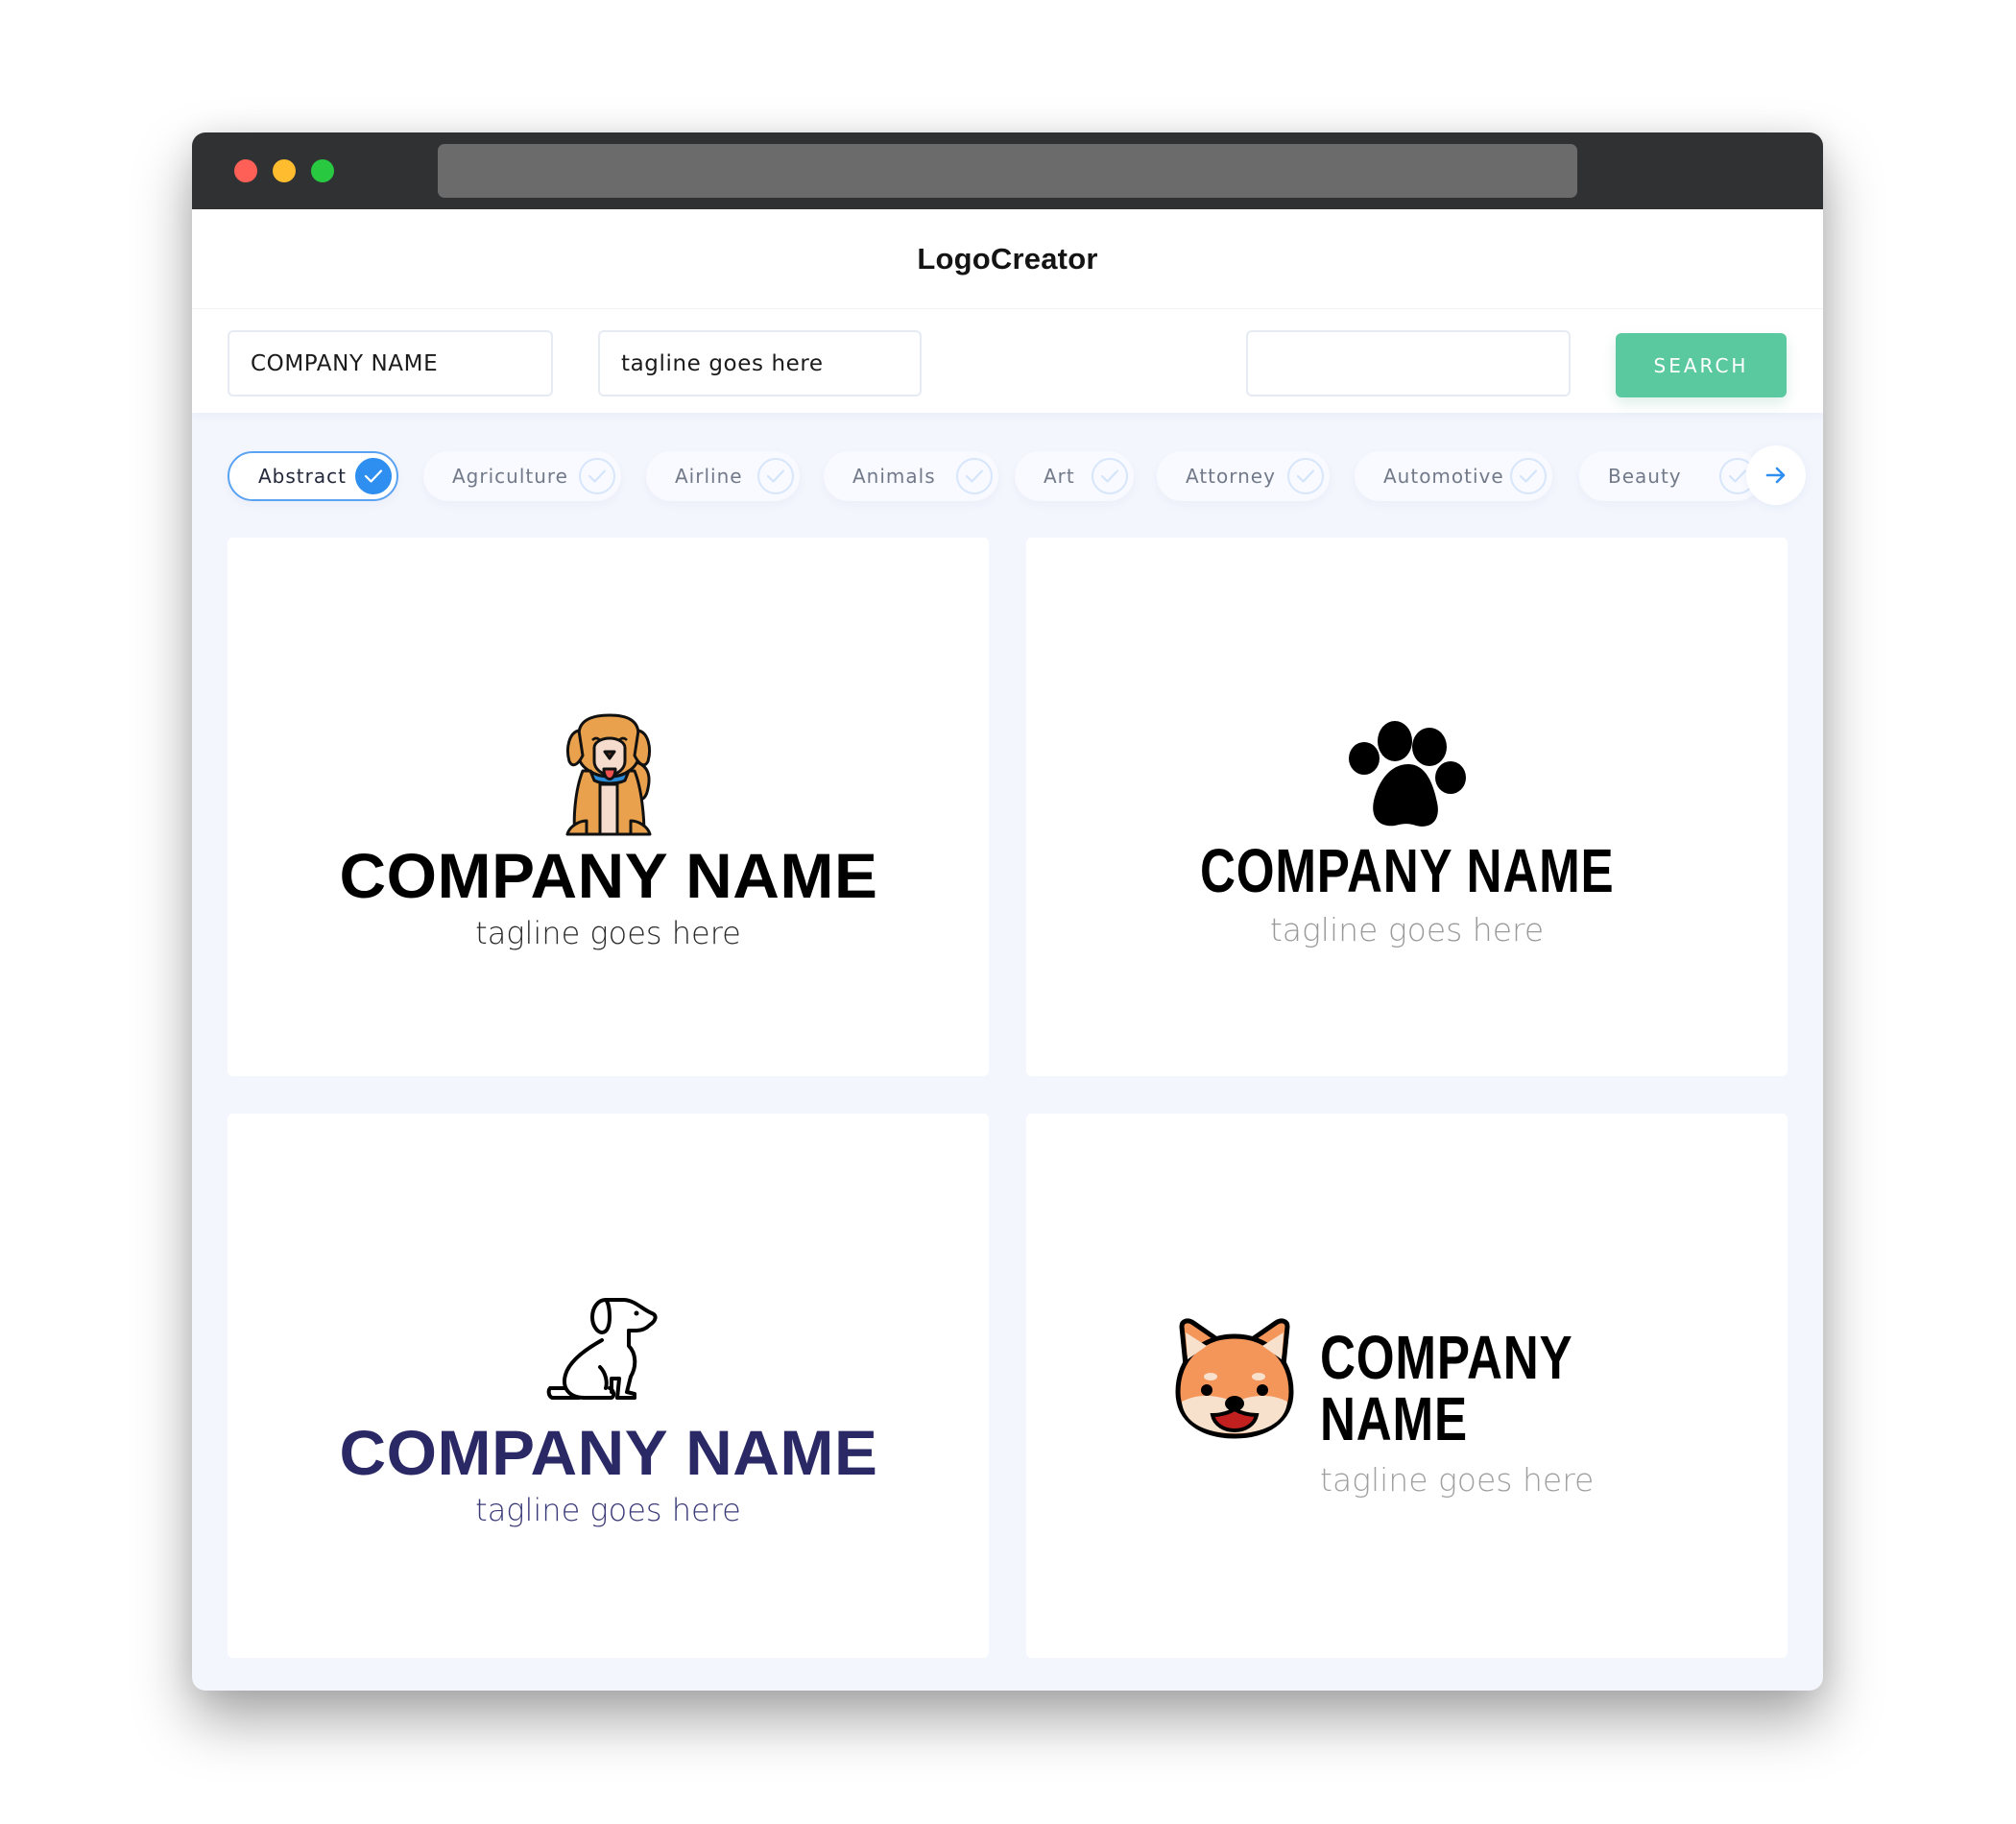 The height and width of the screenshot is (1824, 2016). What do you see at coordinates (1059, 476) in the screenshot?
I see `category-label: Art` at bounding box center [1059, 476].